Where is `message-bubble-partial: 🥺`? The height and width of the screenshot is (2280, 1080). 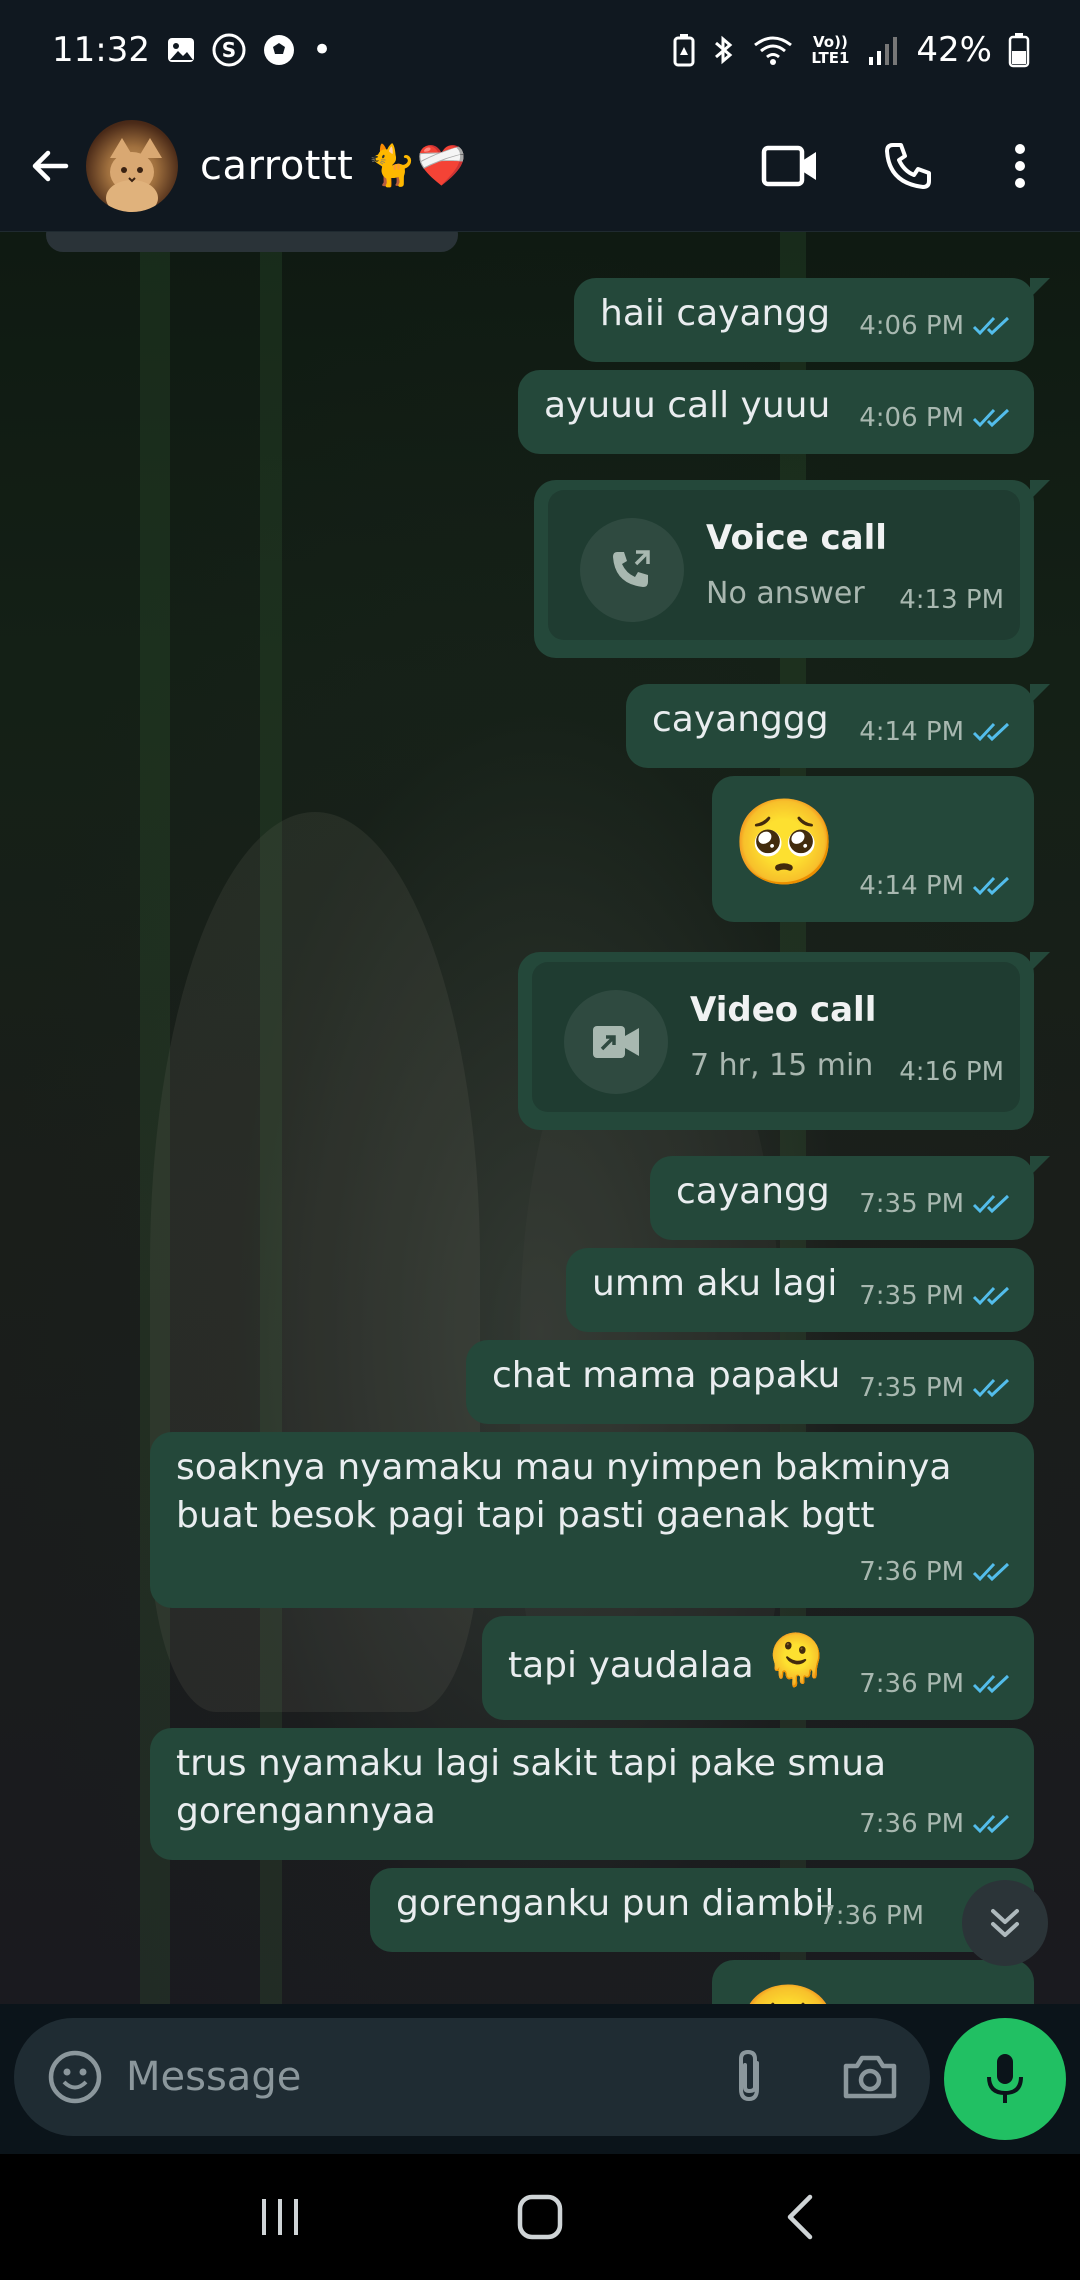 message-bubble-partial: 🥺 is located at coordinates (873, 1982).